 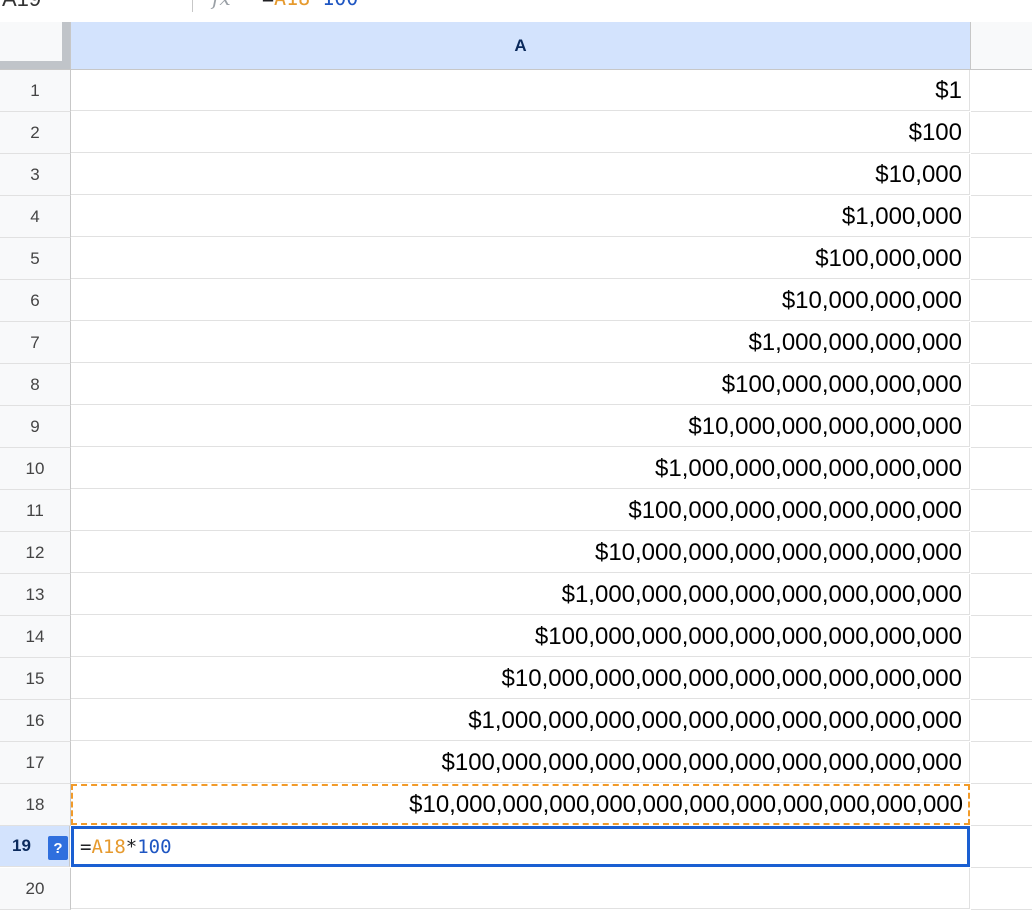 I want to click on row-header-20: 20, so click(x=35, y=889).